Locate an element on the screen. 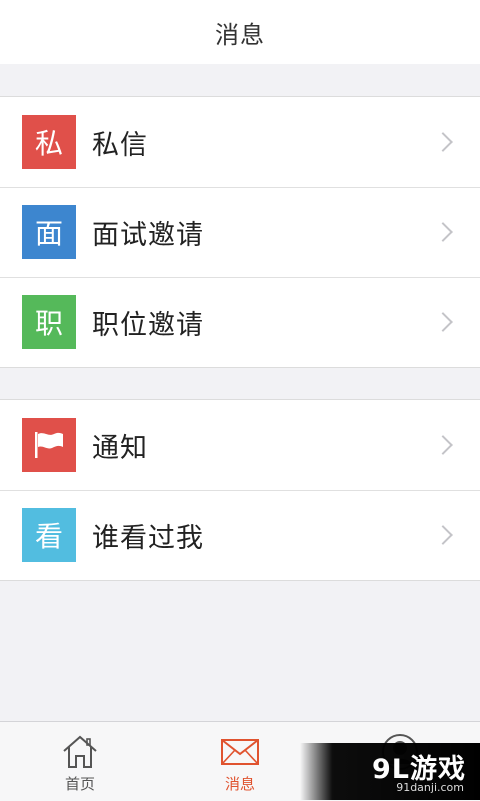  mail-icon is located at coordinates (240, 752).